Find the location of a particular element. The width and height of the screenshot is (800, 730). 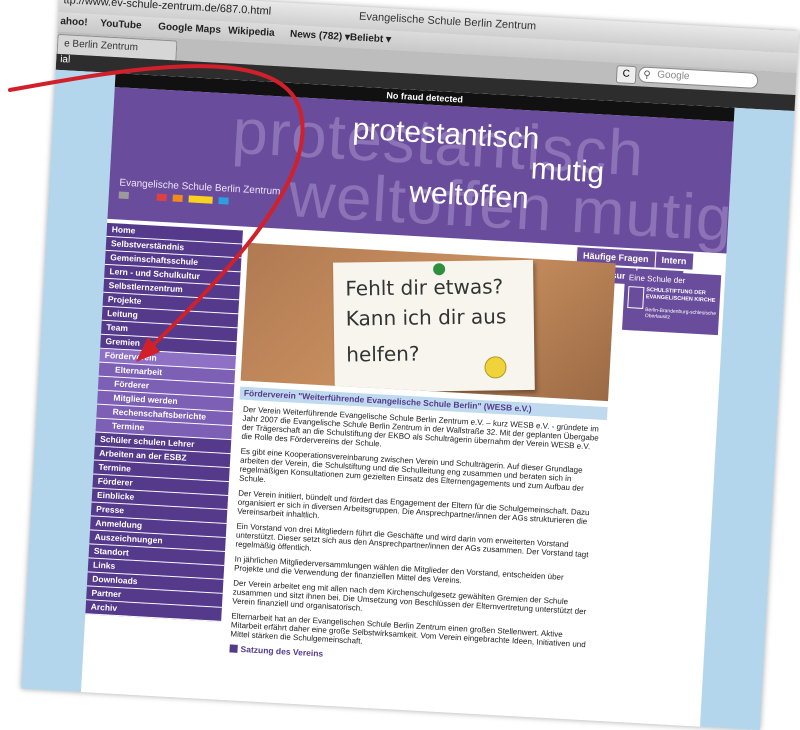

slogan-weltoffen: weltoffen is located at coordinates (469, 195).